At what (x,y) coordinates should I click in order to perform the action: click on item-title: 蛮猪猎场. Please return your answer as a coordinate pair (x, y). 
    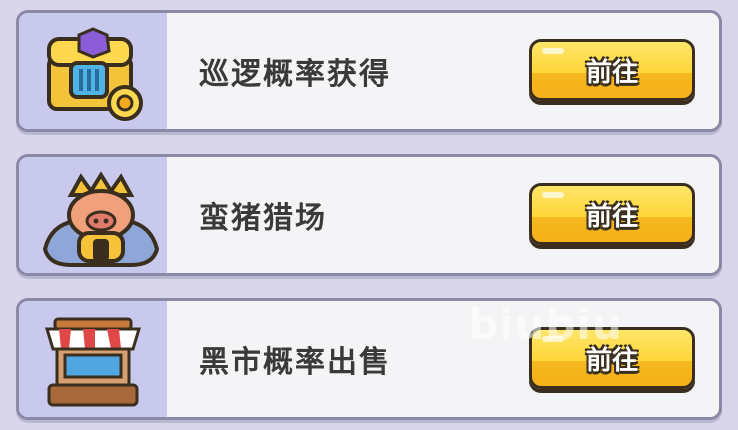
    Looking at the image, I should click on (263, 218).